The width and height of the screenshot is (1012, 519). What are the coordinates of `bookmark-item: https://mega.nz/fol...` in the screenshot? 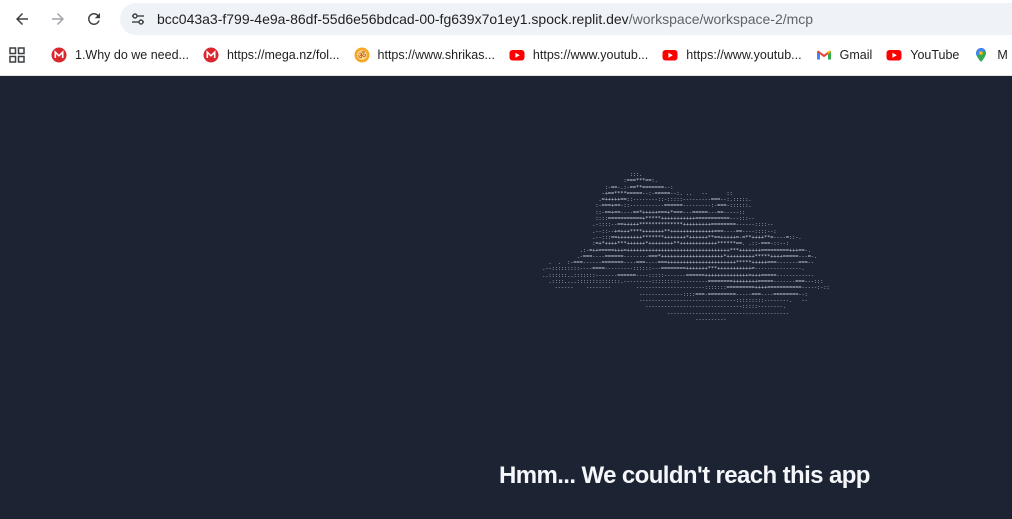 It's located at (272, 55).